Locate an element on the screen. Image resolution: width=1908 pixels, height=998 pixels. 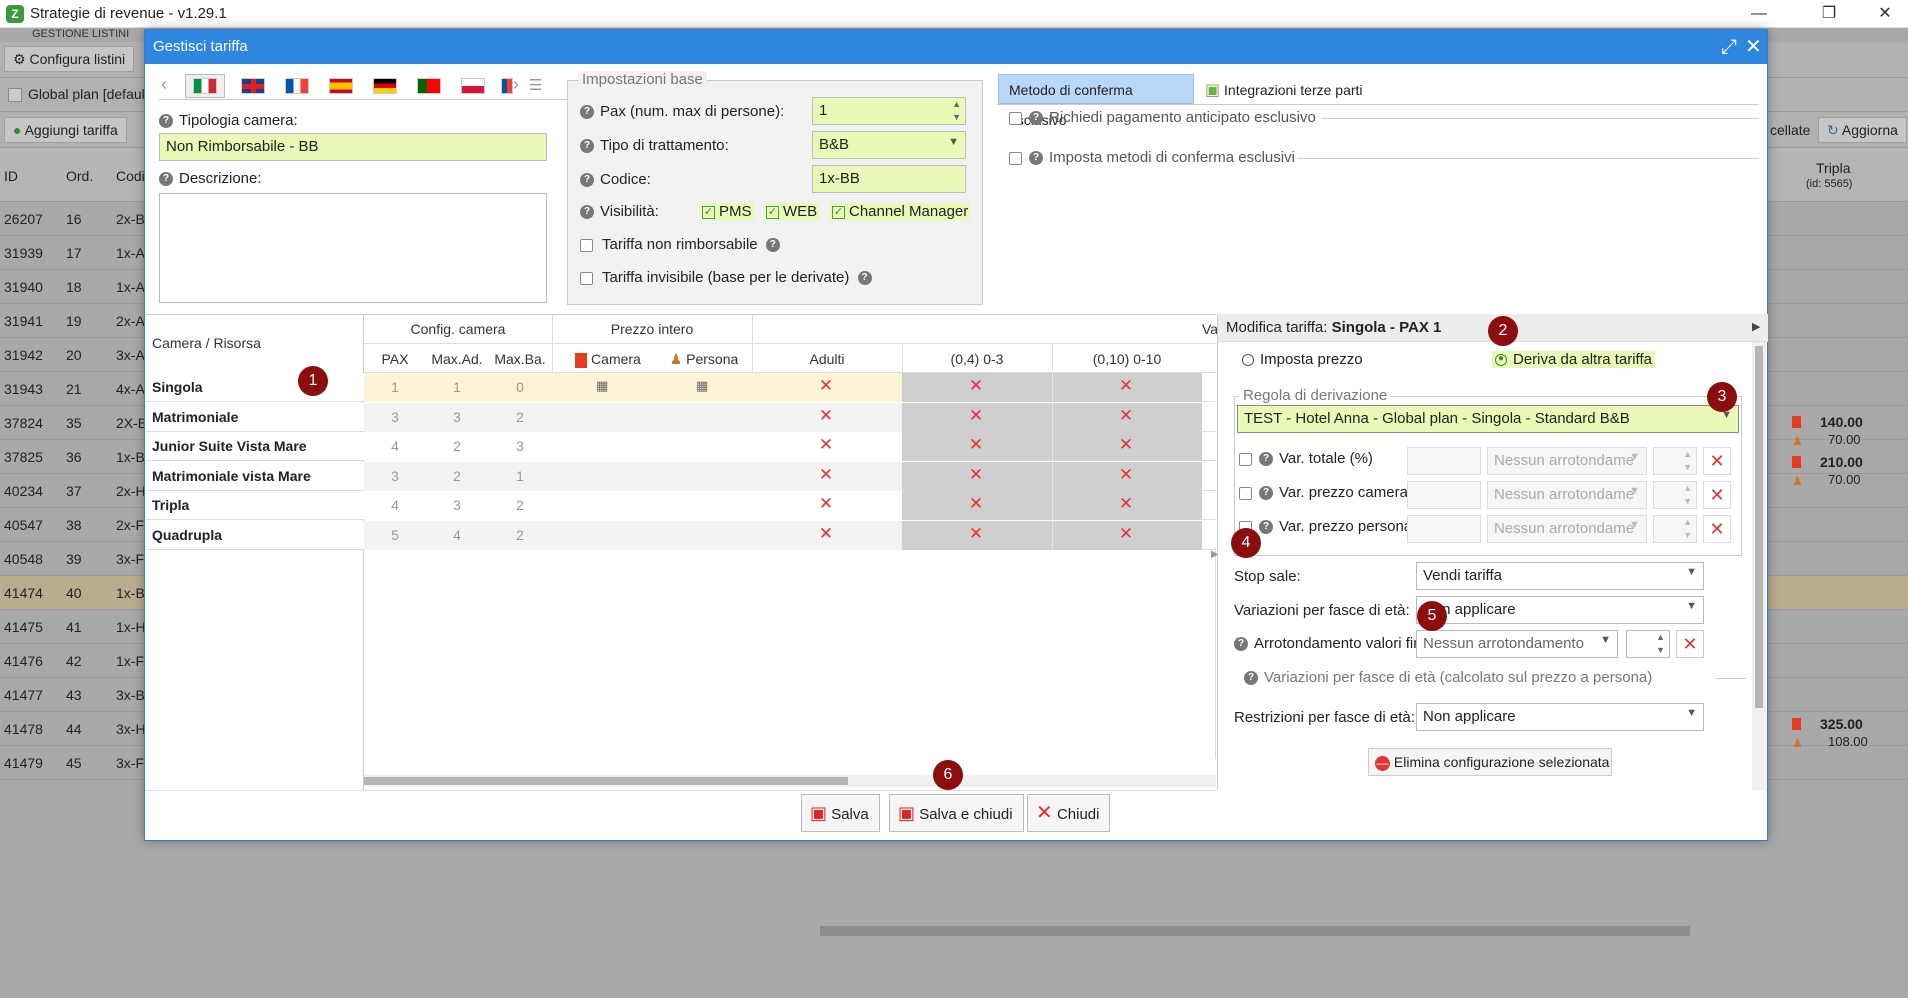
spanish-flag-icon is located at coordinates (341, 86).